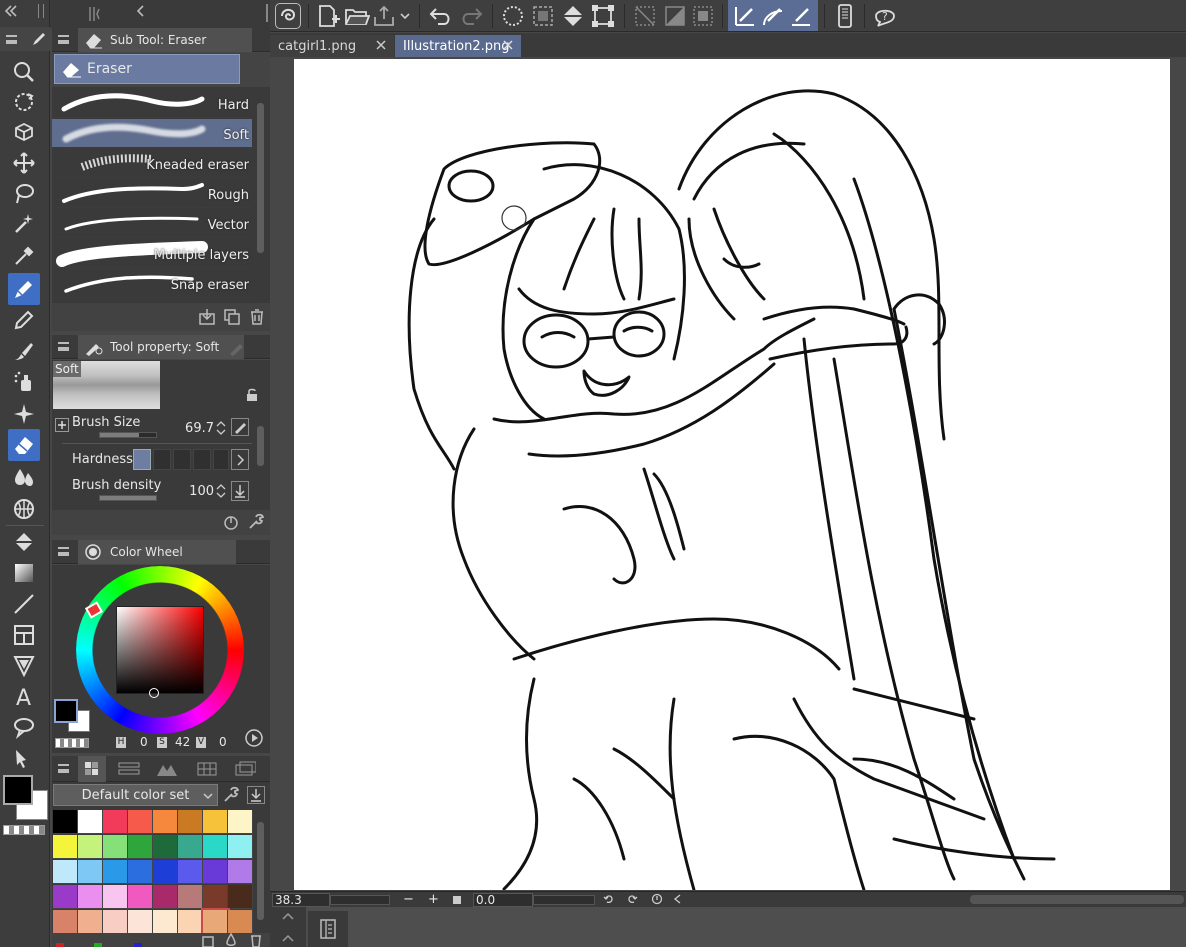  What do you see at coordinates (256, 795) in the screenshot?
I see `color-set-import-icon` at bounding box center [256, 795].